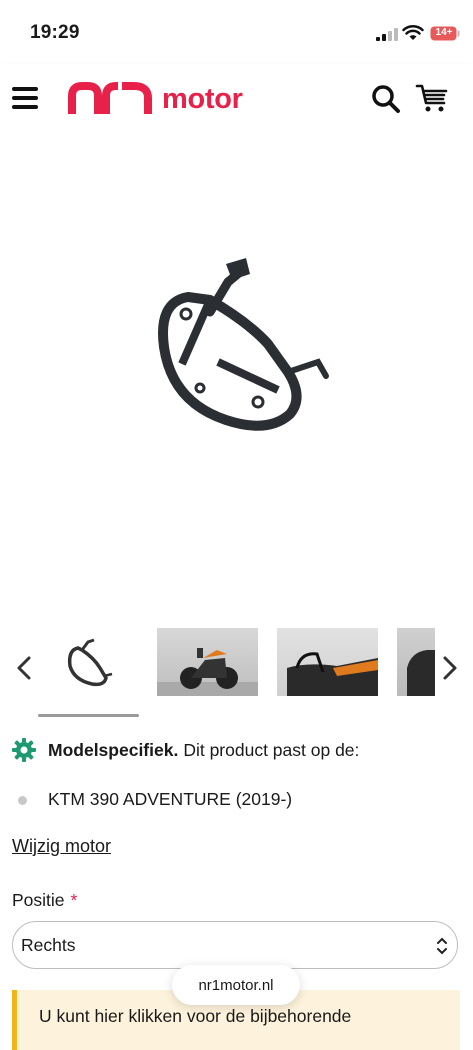 The width and height of the screenshot is (473, 1050). I want to click on bullet-icon, so click(22, 800).